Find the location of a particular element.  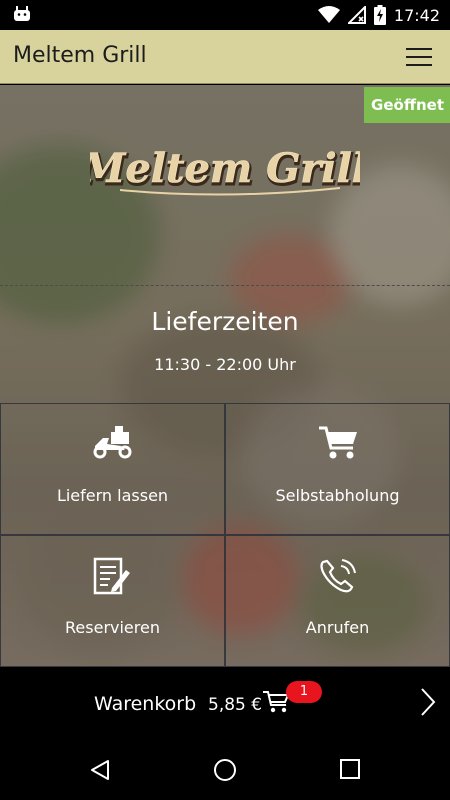

app-bar: Meltem Grill is located at coordinates (225, 57).